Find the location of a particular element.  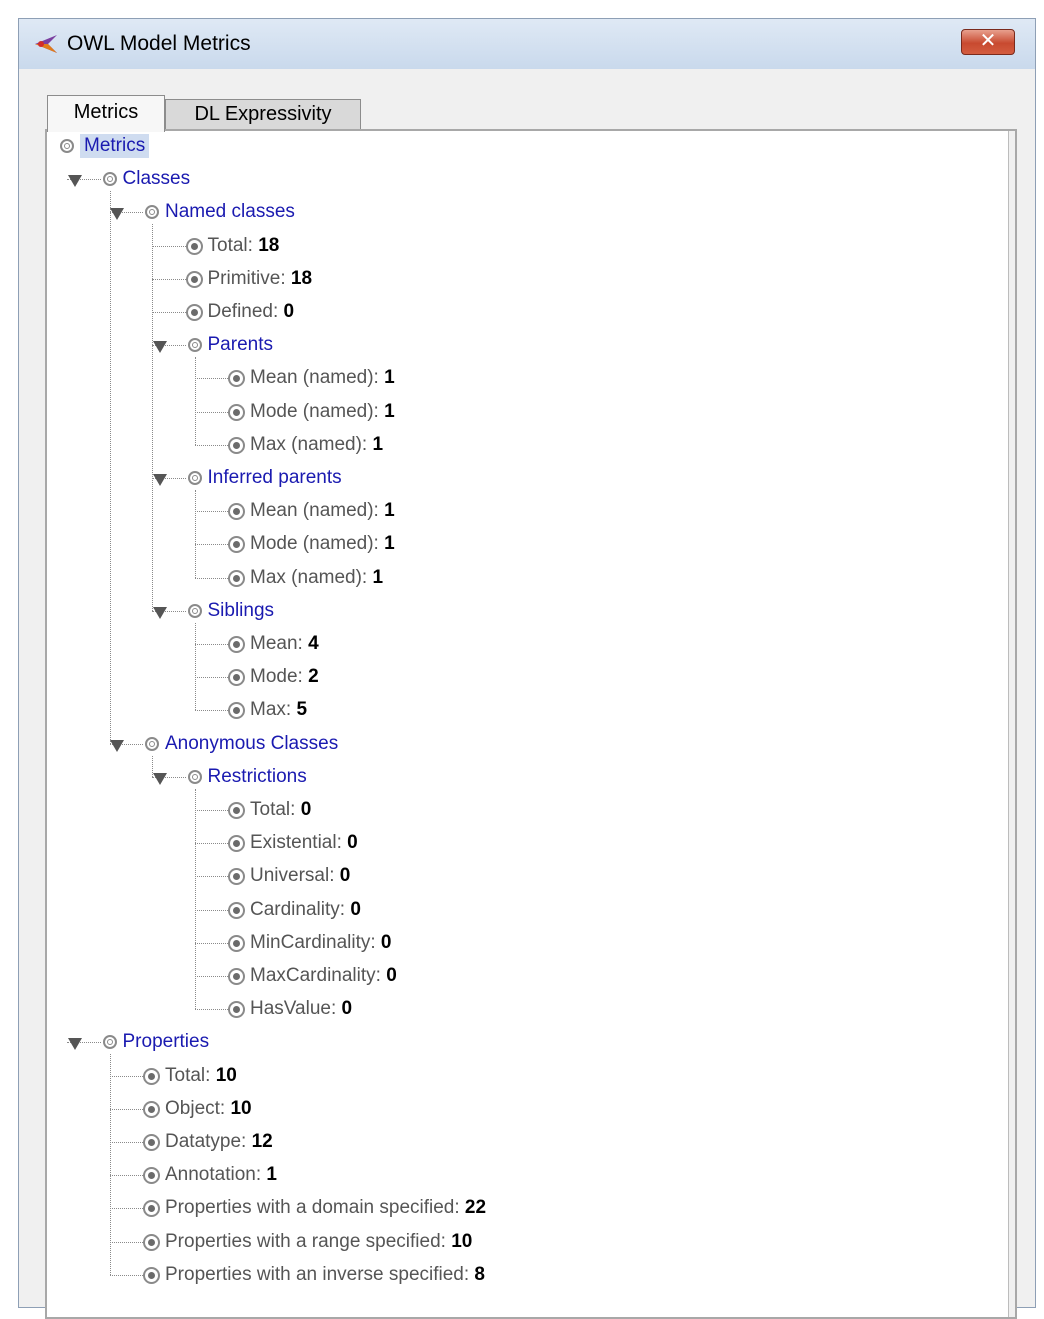

metric-label: MaxCardinality: 0 is located at coordinates (323, 976).